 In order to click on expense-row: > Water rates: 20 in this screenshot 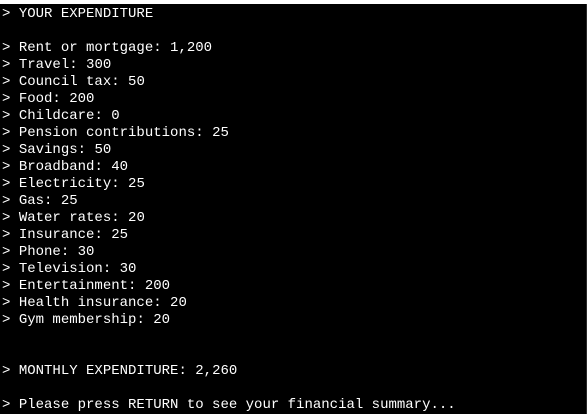, I will do `click(73, 218)`.